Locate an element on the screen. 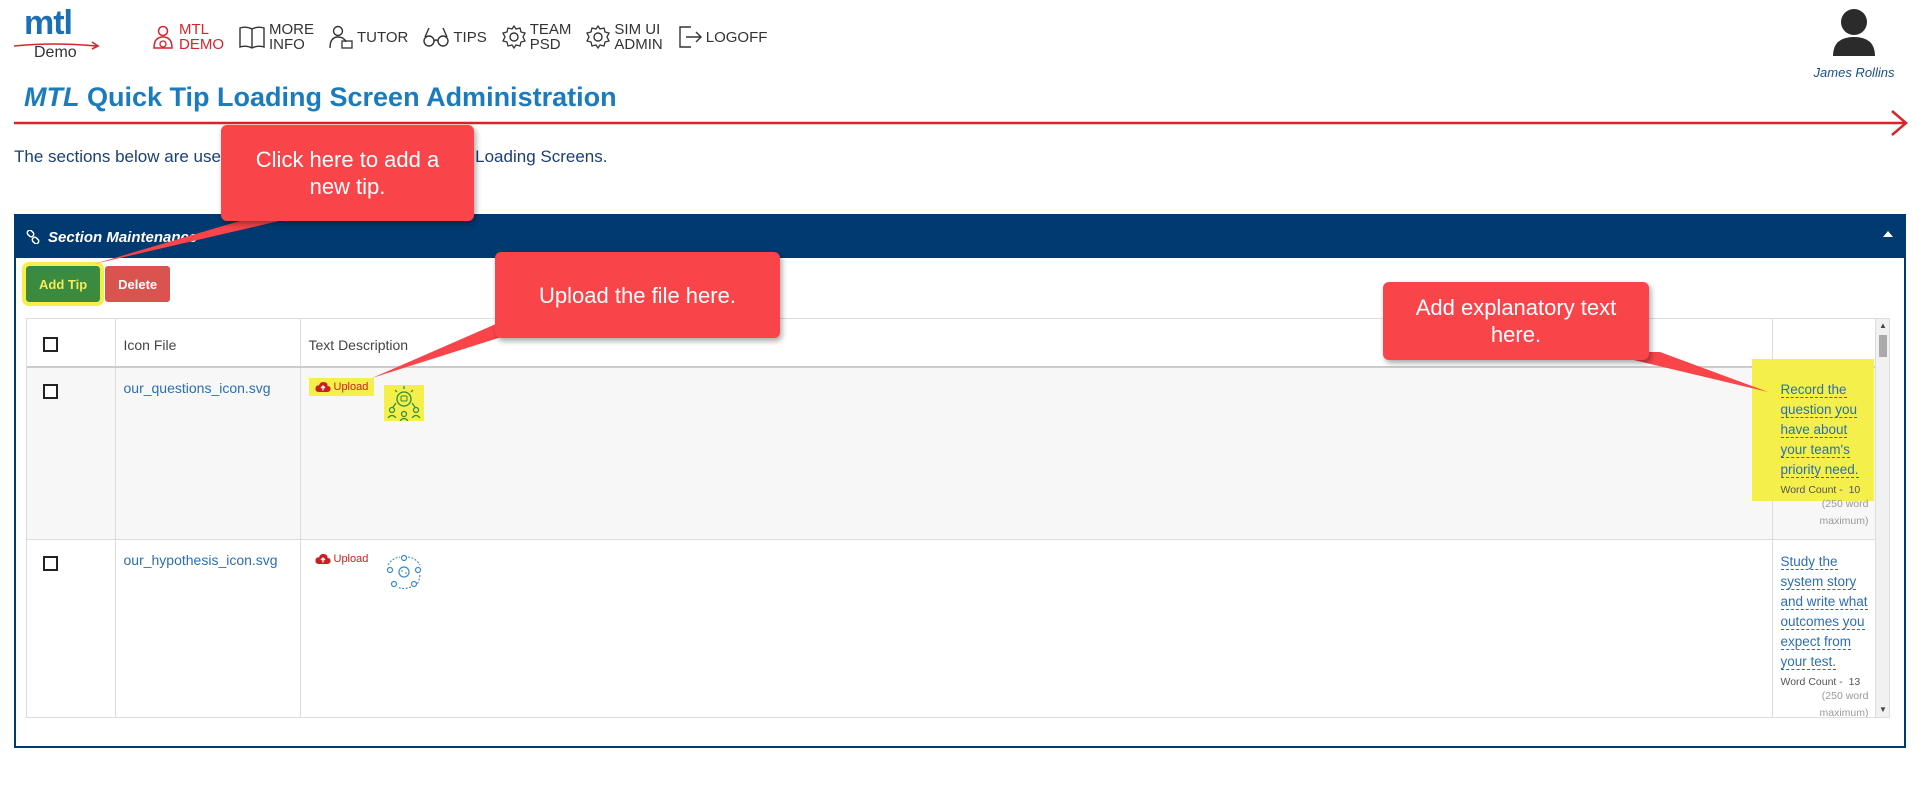 This screenshot has width=1919, height=800. word-count-value: 13 is located at coordinates (1854, 681).